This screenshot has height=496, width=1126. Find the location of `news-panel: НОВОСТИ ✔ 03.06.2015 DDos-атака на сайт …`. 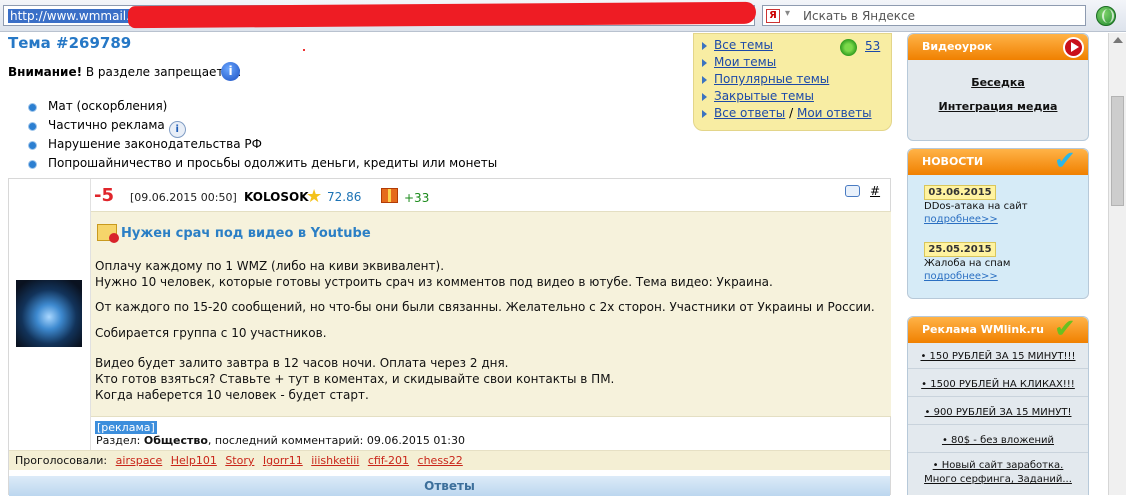

news-panel: НОВОСТИ ✔ 03.06.2015 DDos-атака на сайт … is located at coordinates (998, 222).